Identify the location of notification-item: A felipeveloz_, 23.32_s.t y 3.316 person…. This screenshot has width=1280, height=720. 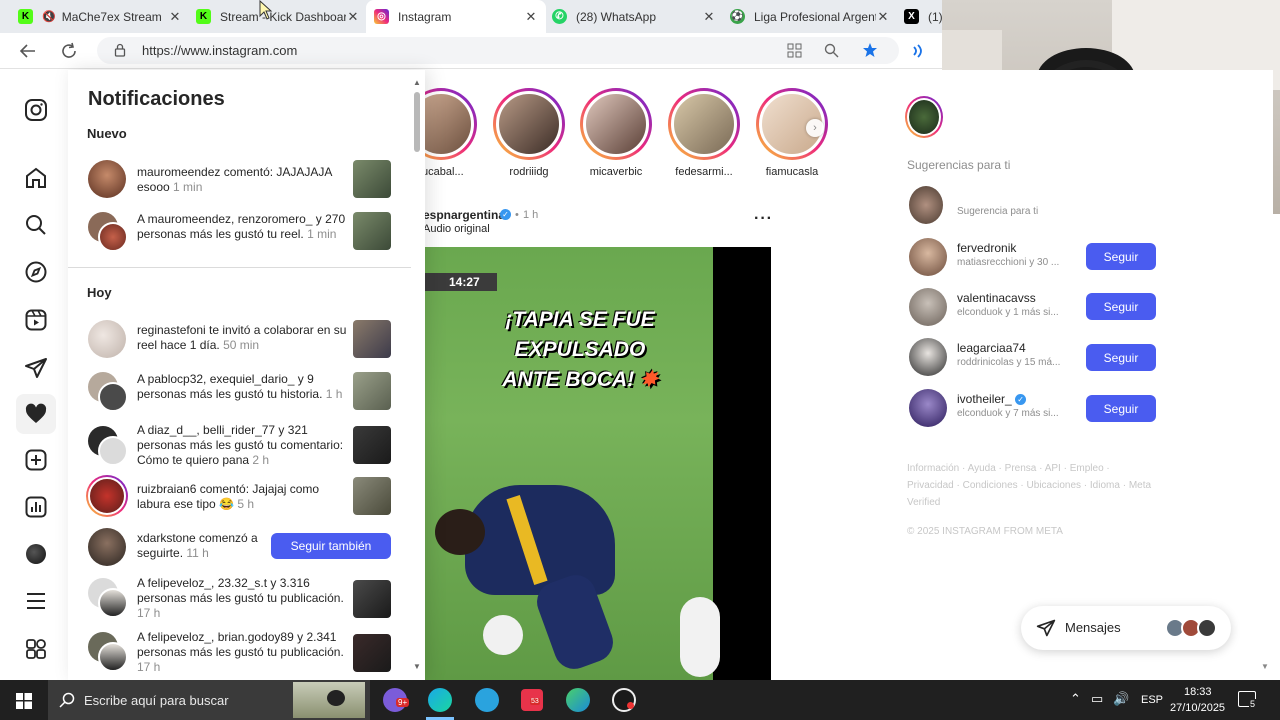
(240, 601).